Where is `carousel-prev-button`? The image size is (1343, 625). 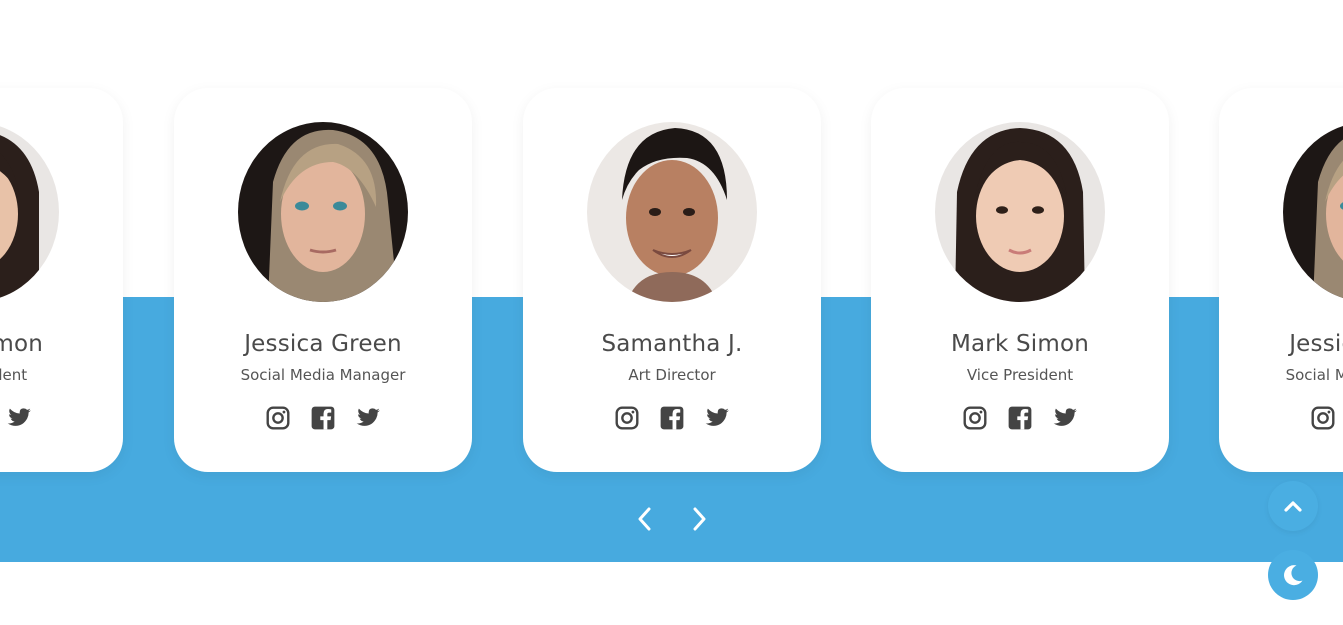 carousel-prev-button is located at coordinates (645, 519).